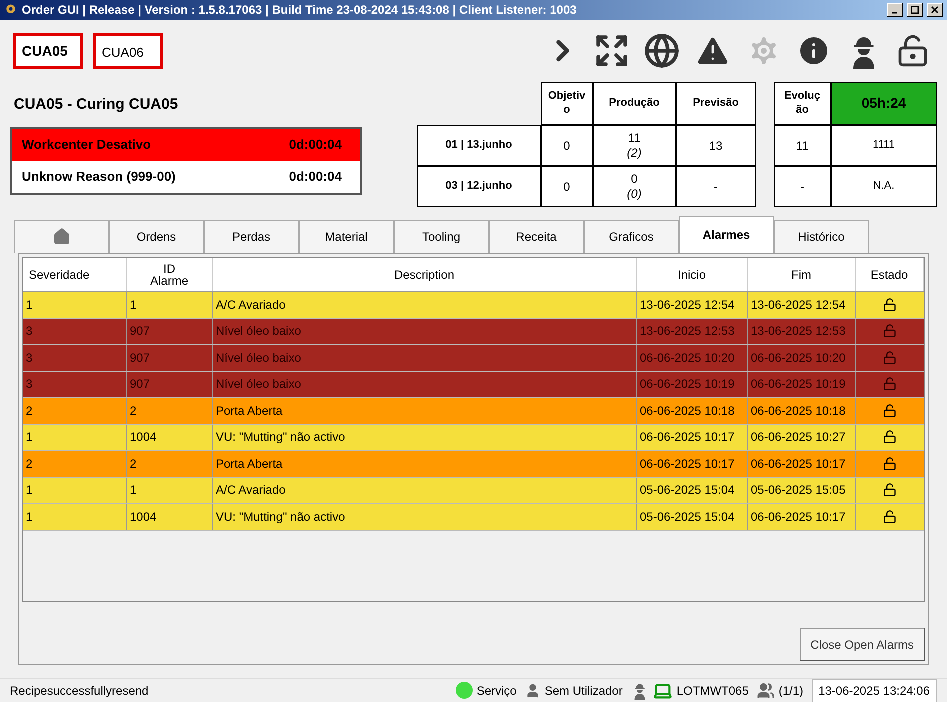  Describe the element at coordinates (128, 51) in the screenshot. I see `station-button: CUA06` at that location.